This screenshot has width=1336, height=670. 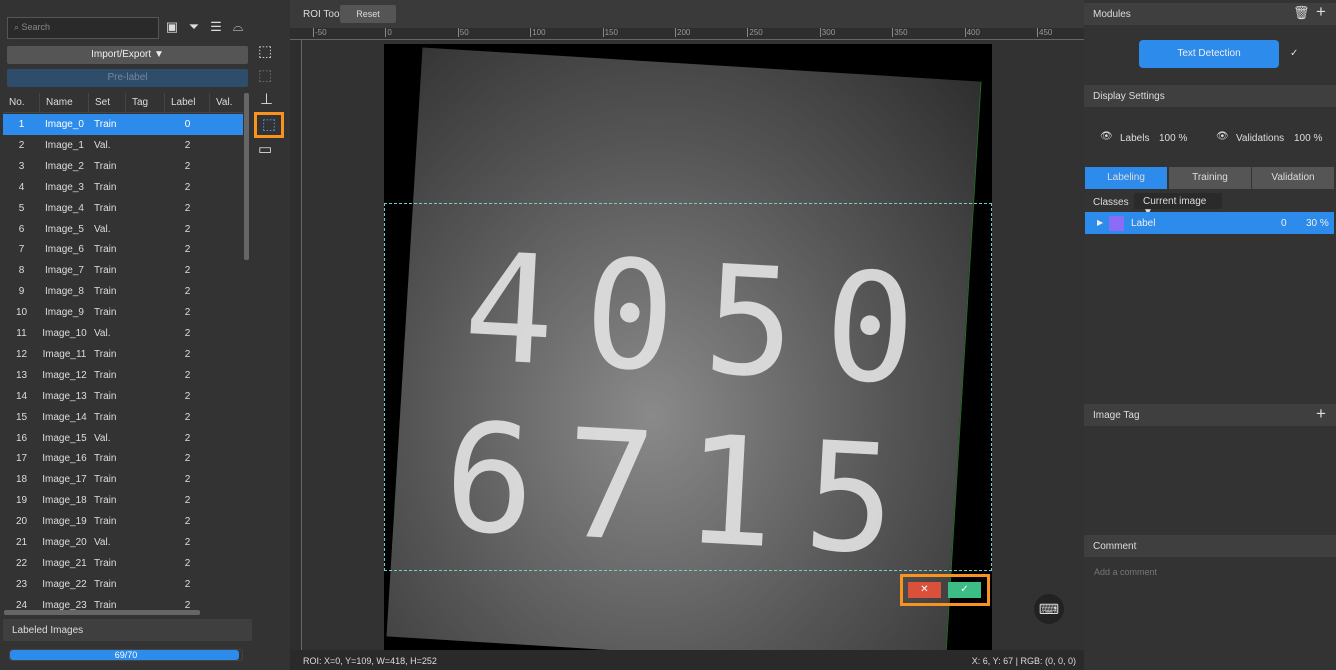 I want to click on tab-labeling: Labeling, so click(x=1126, y=178).